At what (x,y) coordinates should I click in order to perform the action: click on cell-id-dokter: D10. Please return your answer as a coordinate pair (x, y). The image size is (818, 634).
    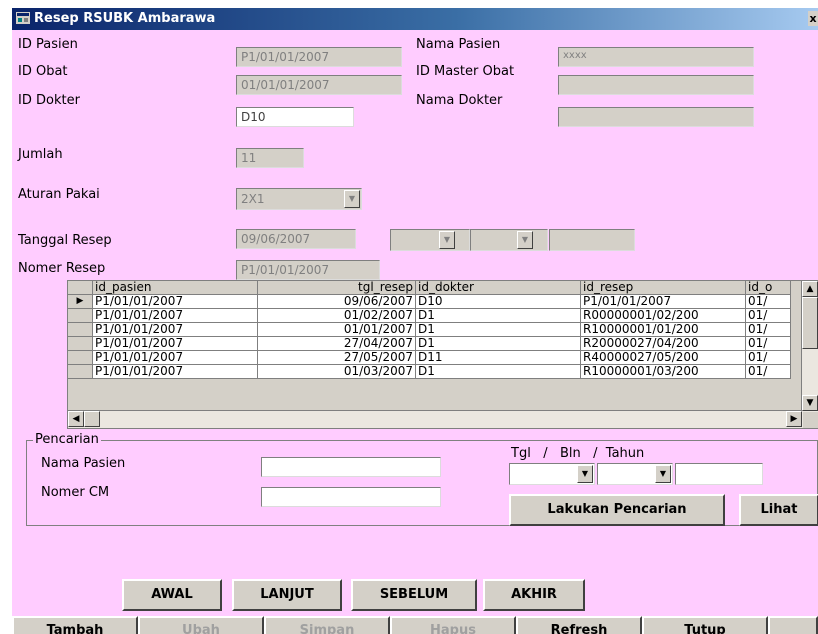
    Looking at the image, I should click on (498, 301).